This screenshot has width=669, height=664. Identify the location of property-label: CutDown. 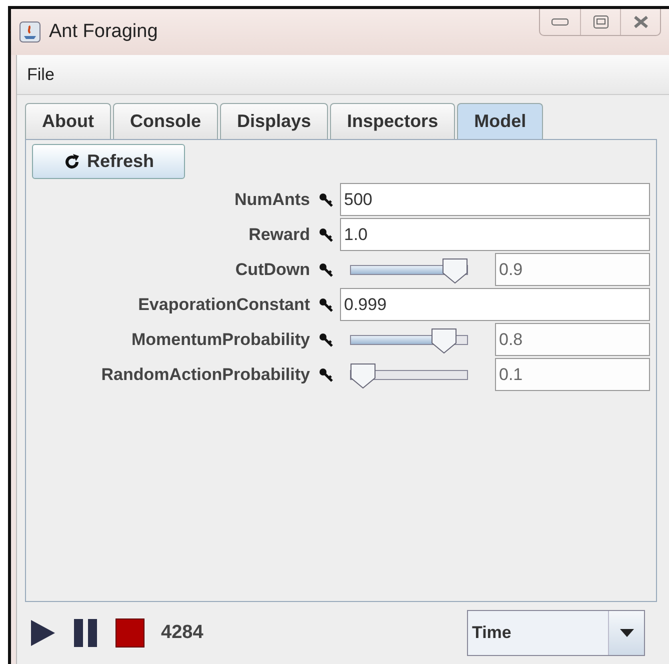
(272, 269).